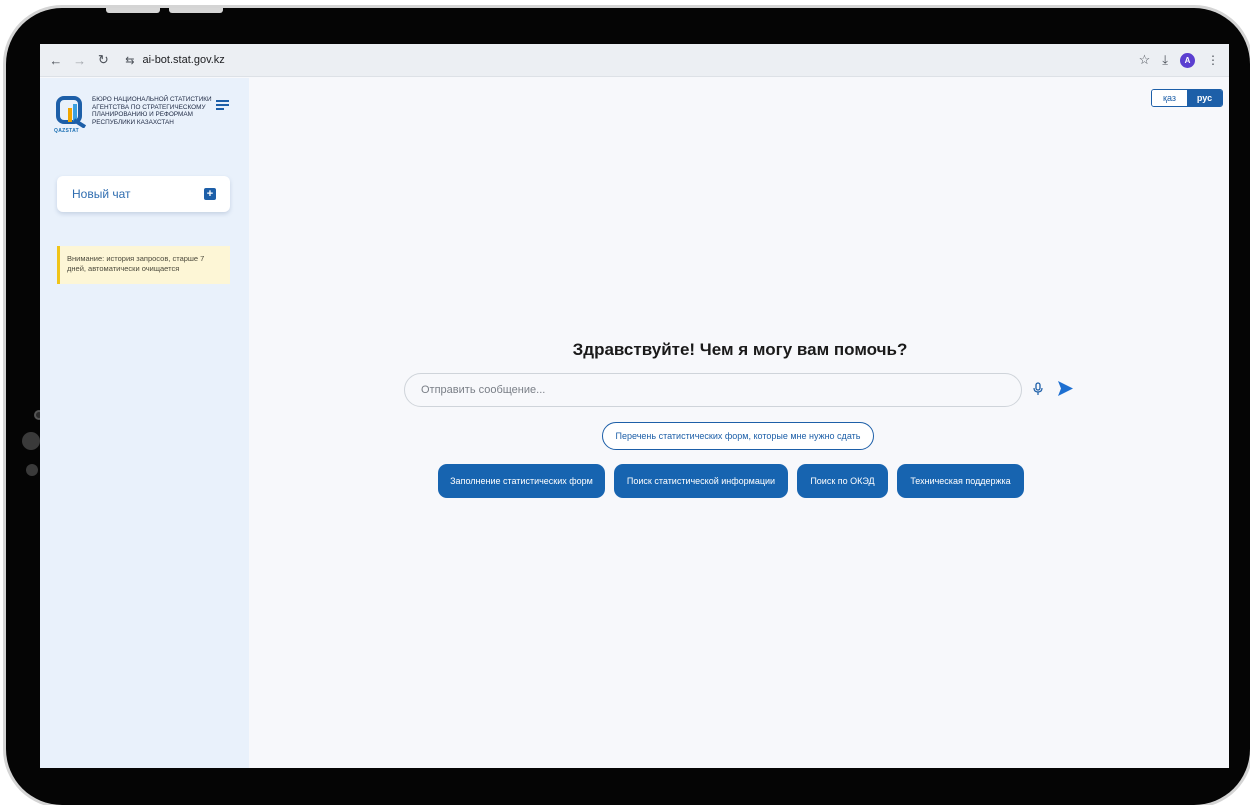  Describe the element at coordinates (1213, 60) in the screenshot. I see `kebab-menu-icon: ⋮` at that location.